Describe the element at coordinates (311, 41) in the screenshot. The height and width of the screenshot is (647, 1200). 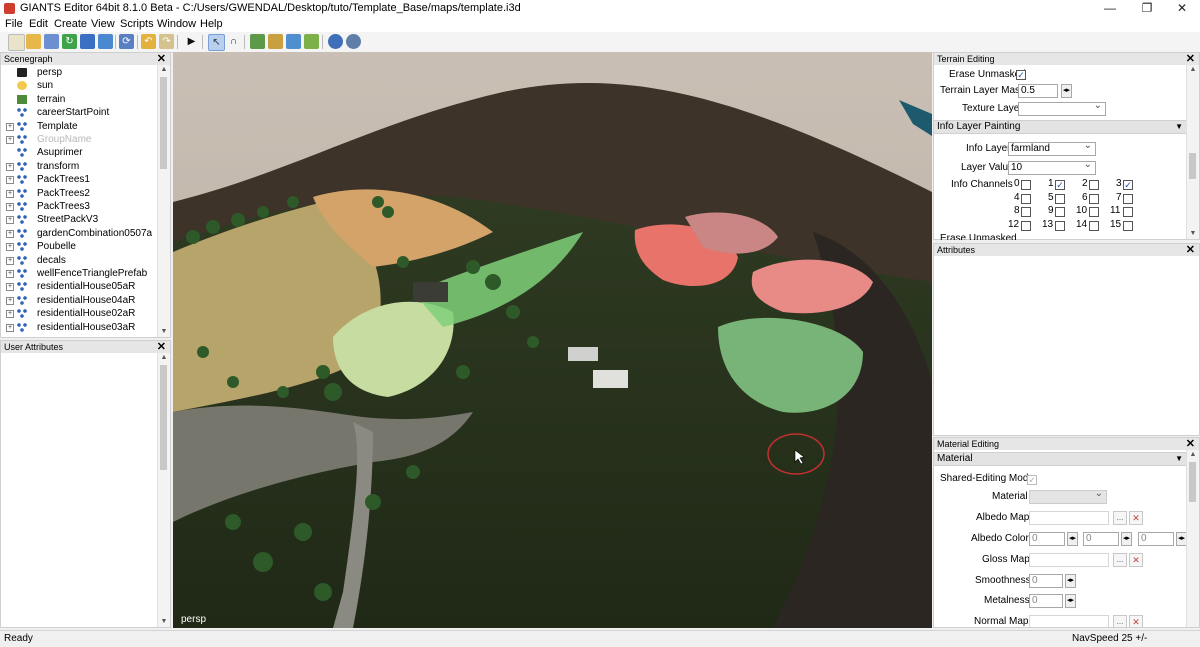
I see `move-icon` at that location.